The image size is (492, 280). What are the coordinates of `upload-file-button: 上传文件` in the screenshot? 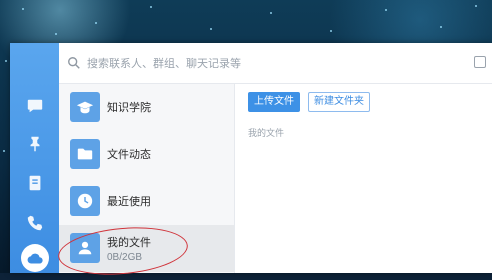 It's located at (274, 102).